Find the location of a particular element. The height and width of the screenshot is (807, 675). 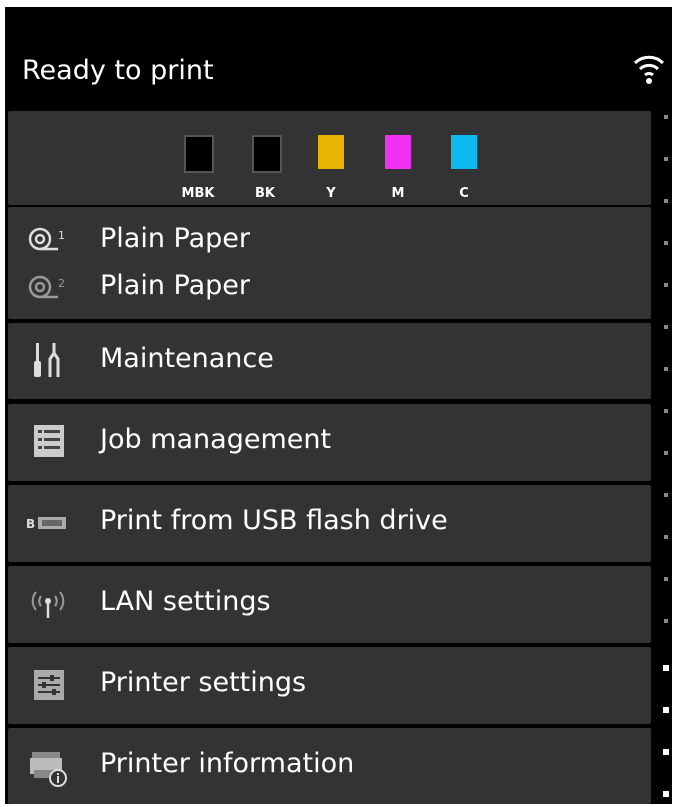

ink-y is located at coordinates (331, 152).